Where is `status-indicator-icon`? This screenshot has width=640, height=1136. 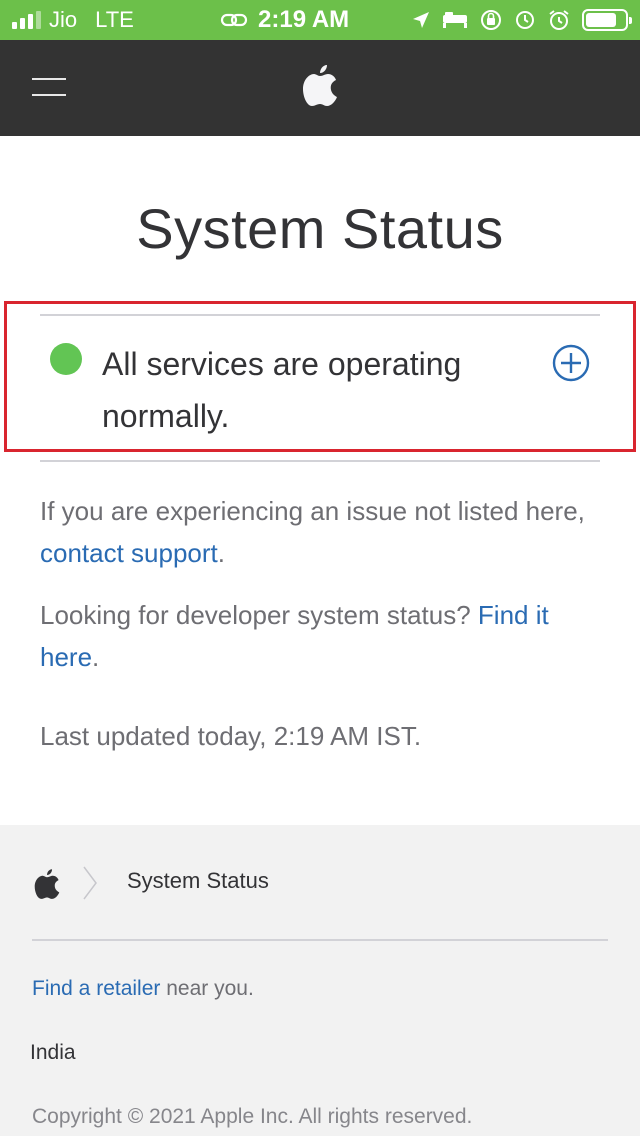
status-indicator-icon is located at coordinates (66, 359).